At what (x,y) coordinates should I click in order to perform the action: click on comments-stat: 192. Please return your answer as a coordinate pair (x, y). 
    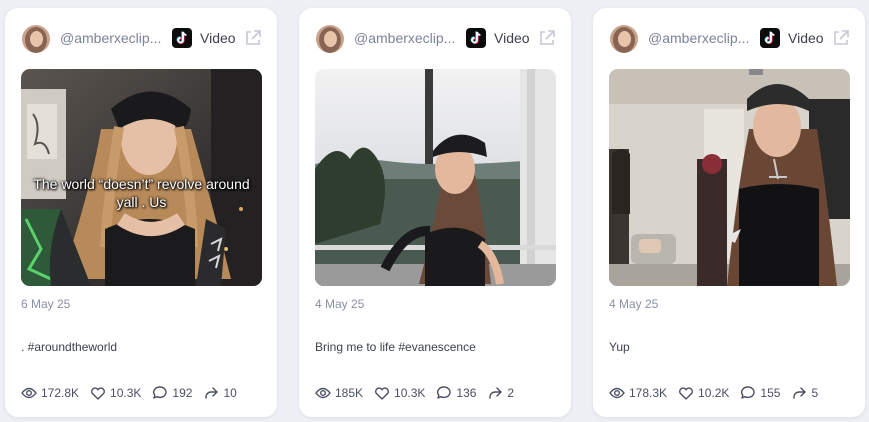
    Looking at the image, I should click on (172, 393).